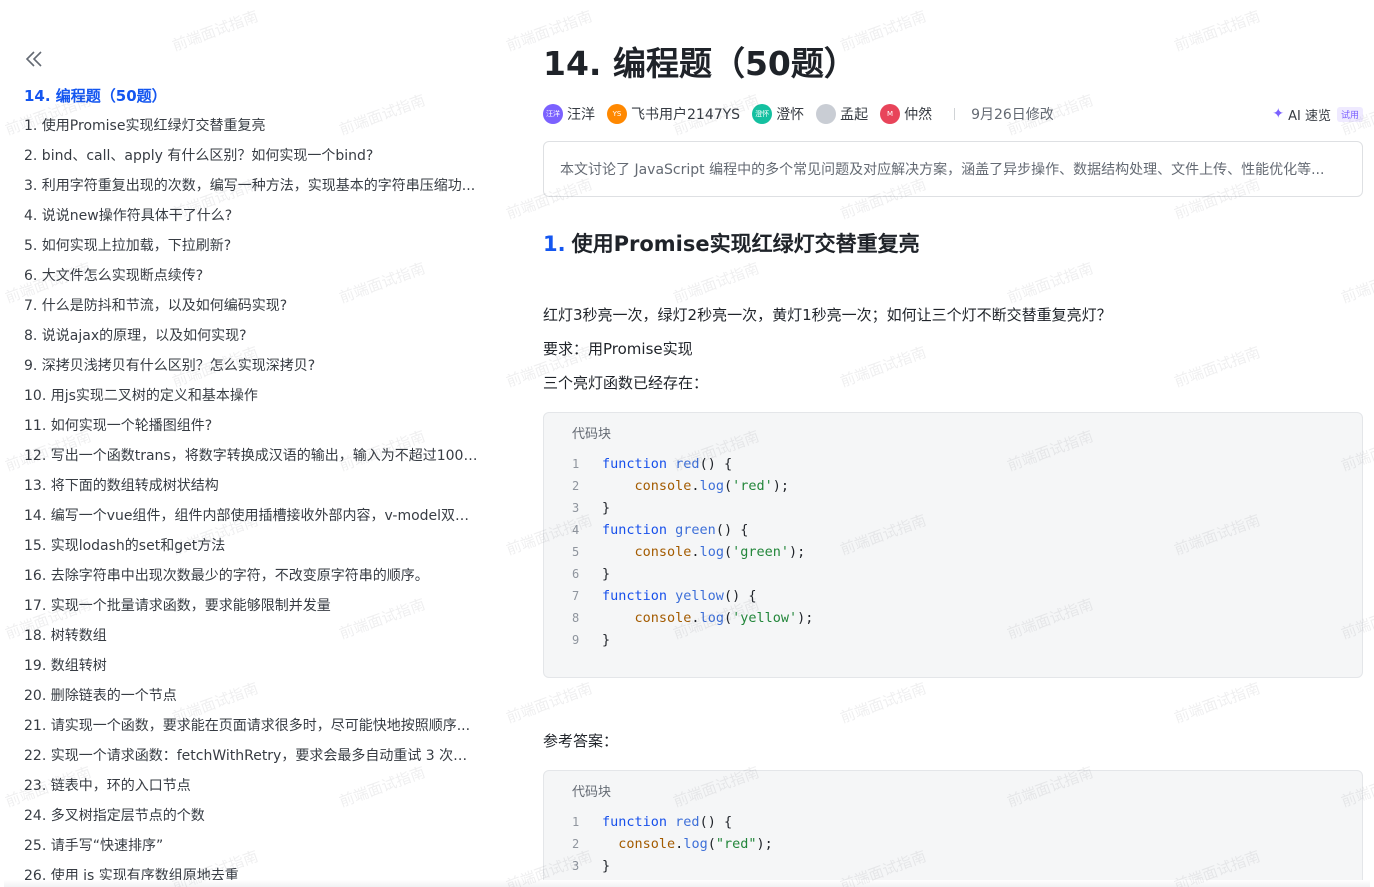 The image size is (1374, 887). I want to click on ai-sparkle-icon: ✦, so click(1278, 114).